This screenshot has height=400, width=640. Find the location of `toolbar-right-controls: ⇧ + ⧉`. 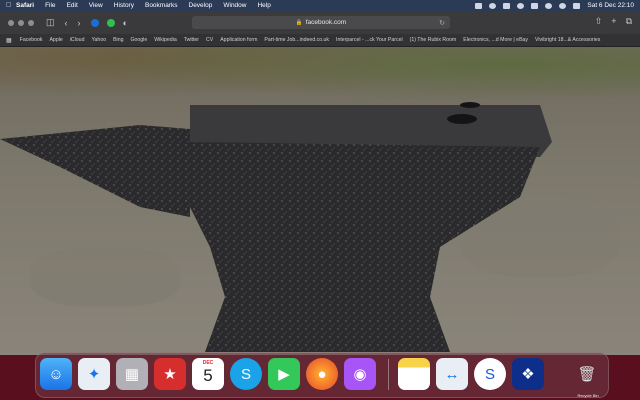

toolbar-right-controls: ⇧ + ⧉ is located at coordinates (613, 21).